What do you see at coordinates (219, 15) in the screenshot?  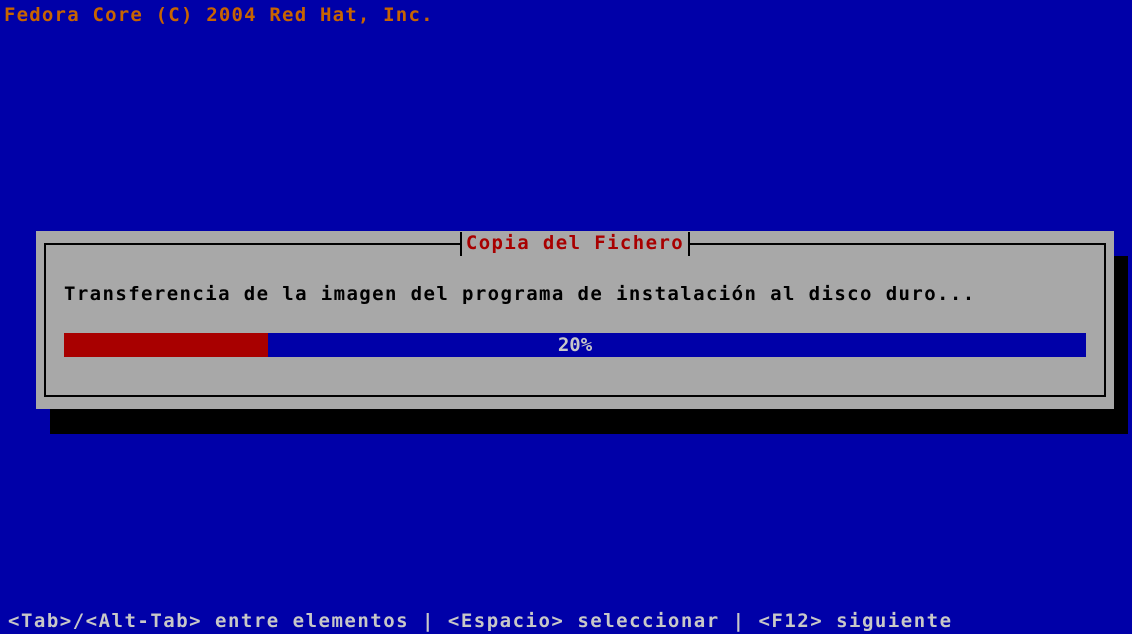 I see `copyright-header: Fedora Core (C) 2004 Red Hat, Inc.` at bounding box center [219, 15].